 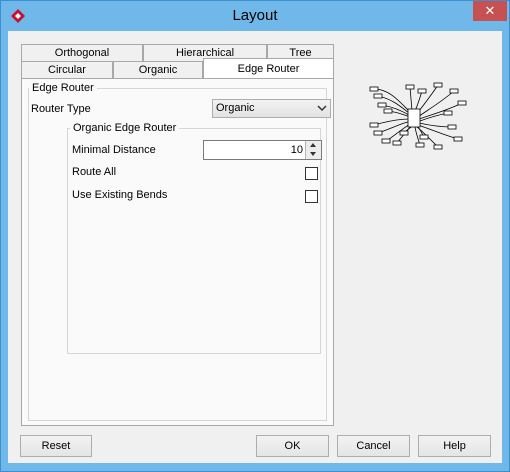 I want to click on use-existing-bends-checkbox, so click(x=311, y=196).